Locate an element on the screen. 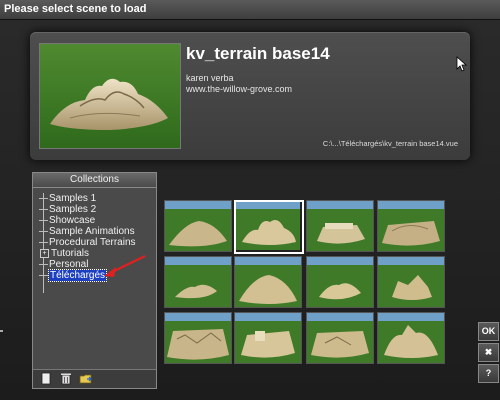 The height and width of the screenshot is (400, 500). window-edge-marker is located at coordinates (1, 331).